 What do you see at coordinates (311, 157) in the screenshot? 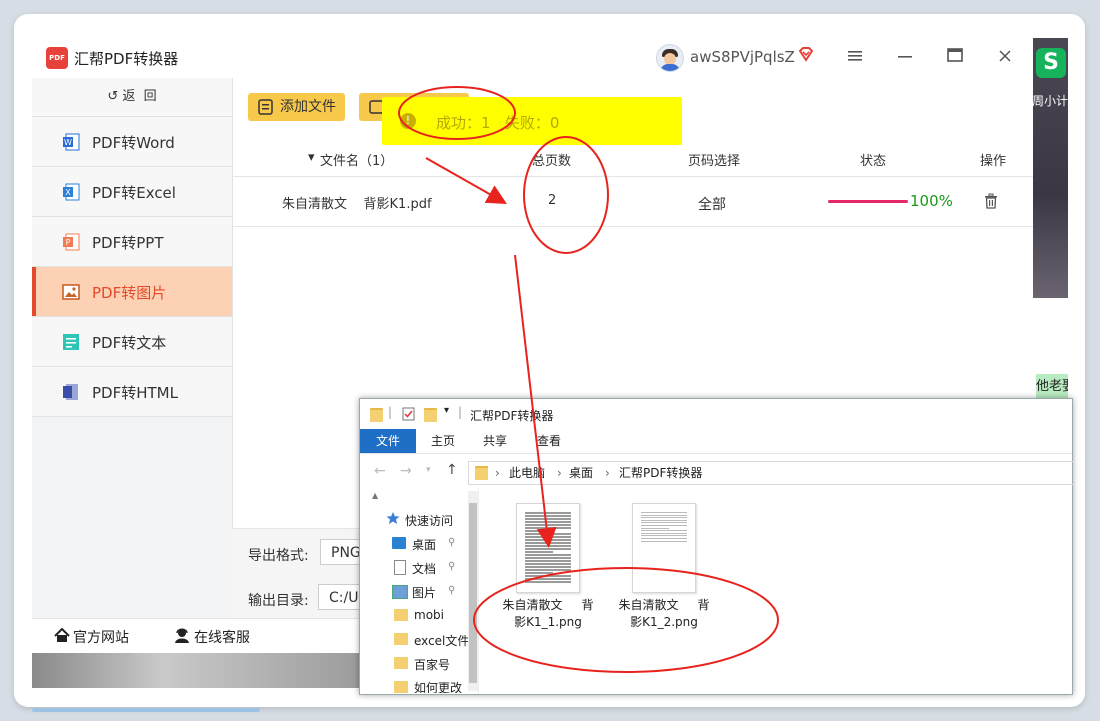
I see `sort-arrow-icon: ▾` at bounding box center [311, 157].